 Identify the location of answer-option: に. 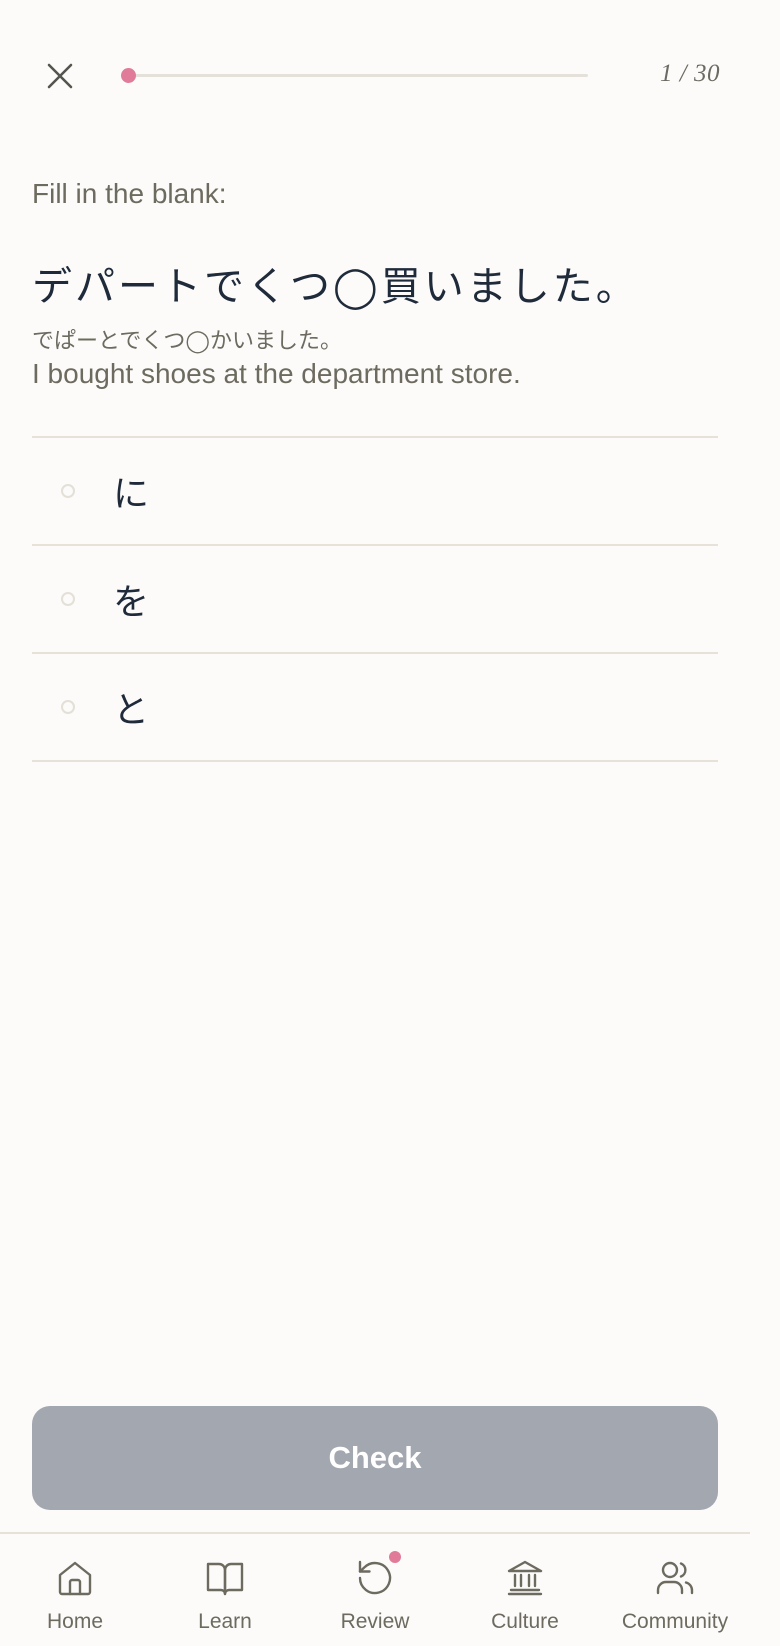
(375, 492).